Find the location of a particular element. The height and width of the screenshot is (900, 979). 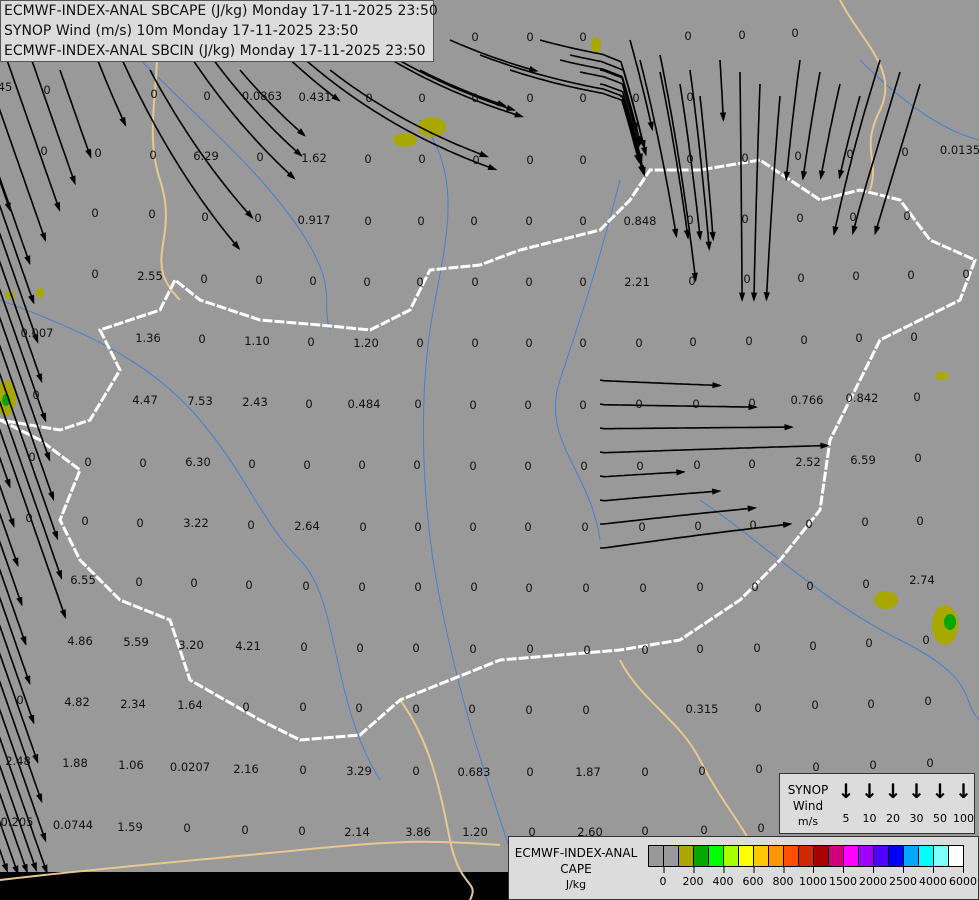

wind-legend-item: ↓ 20 is located at coordinates (893, 802).